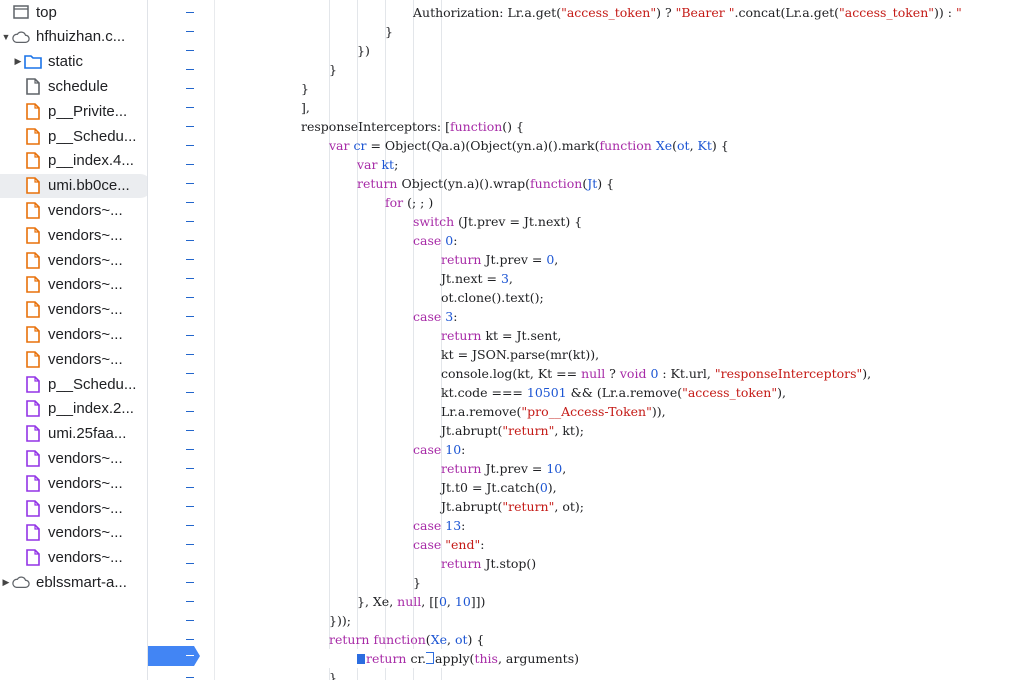  What do you see at coordinates (620, 430) in the screenshot?
I see `code-line: Jt.abrupt("return", kt);` at bounding box center [620, 430].